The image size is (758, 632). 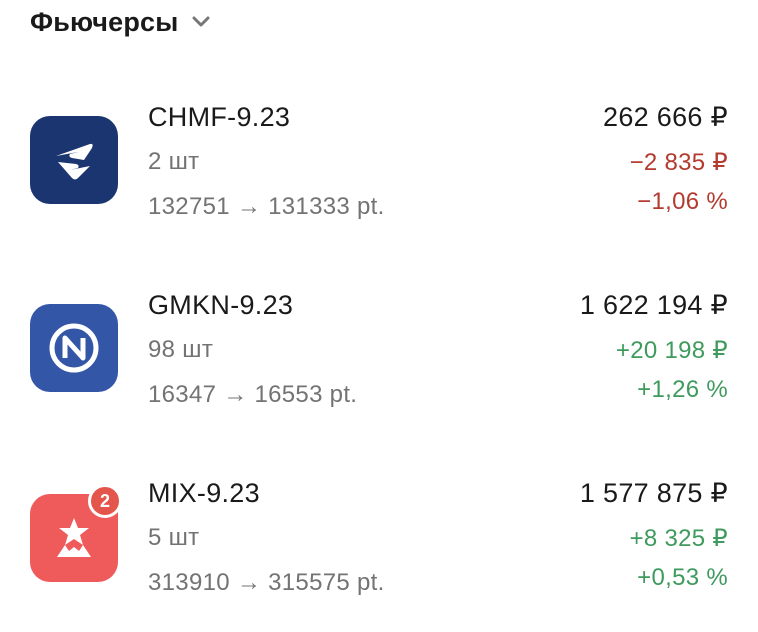 I want to click on price-range: 16347 → 16553 pt., so click(x=253, y=394).